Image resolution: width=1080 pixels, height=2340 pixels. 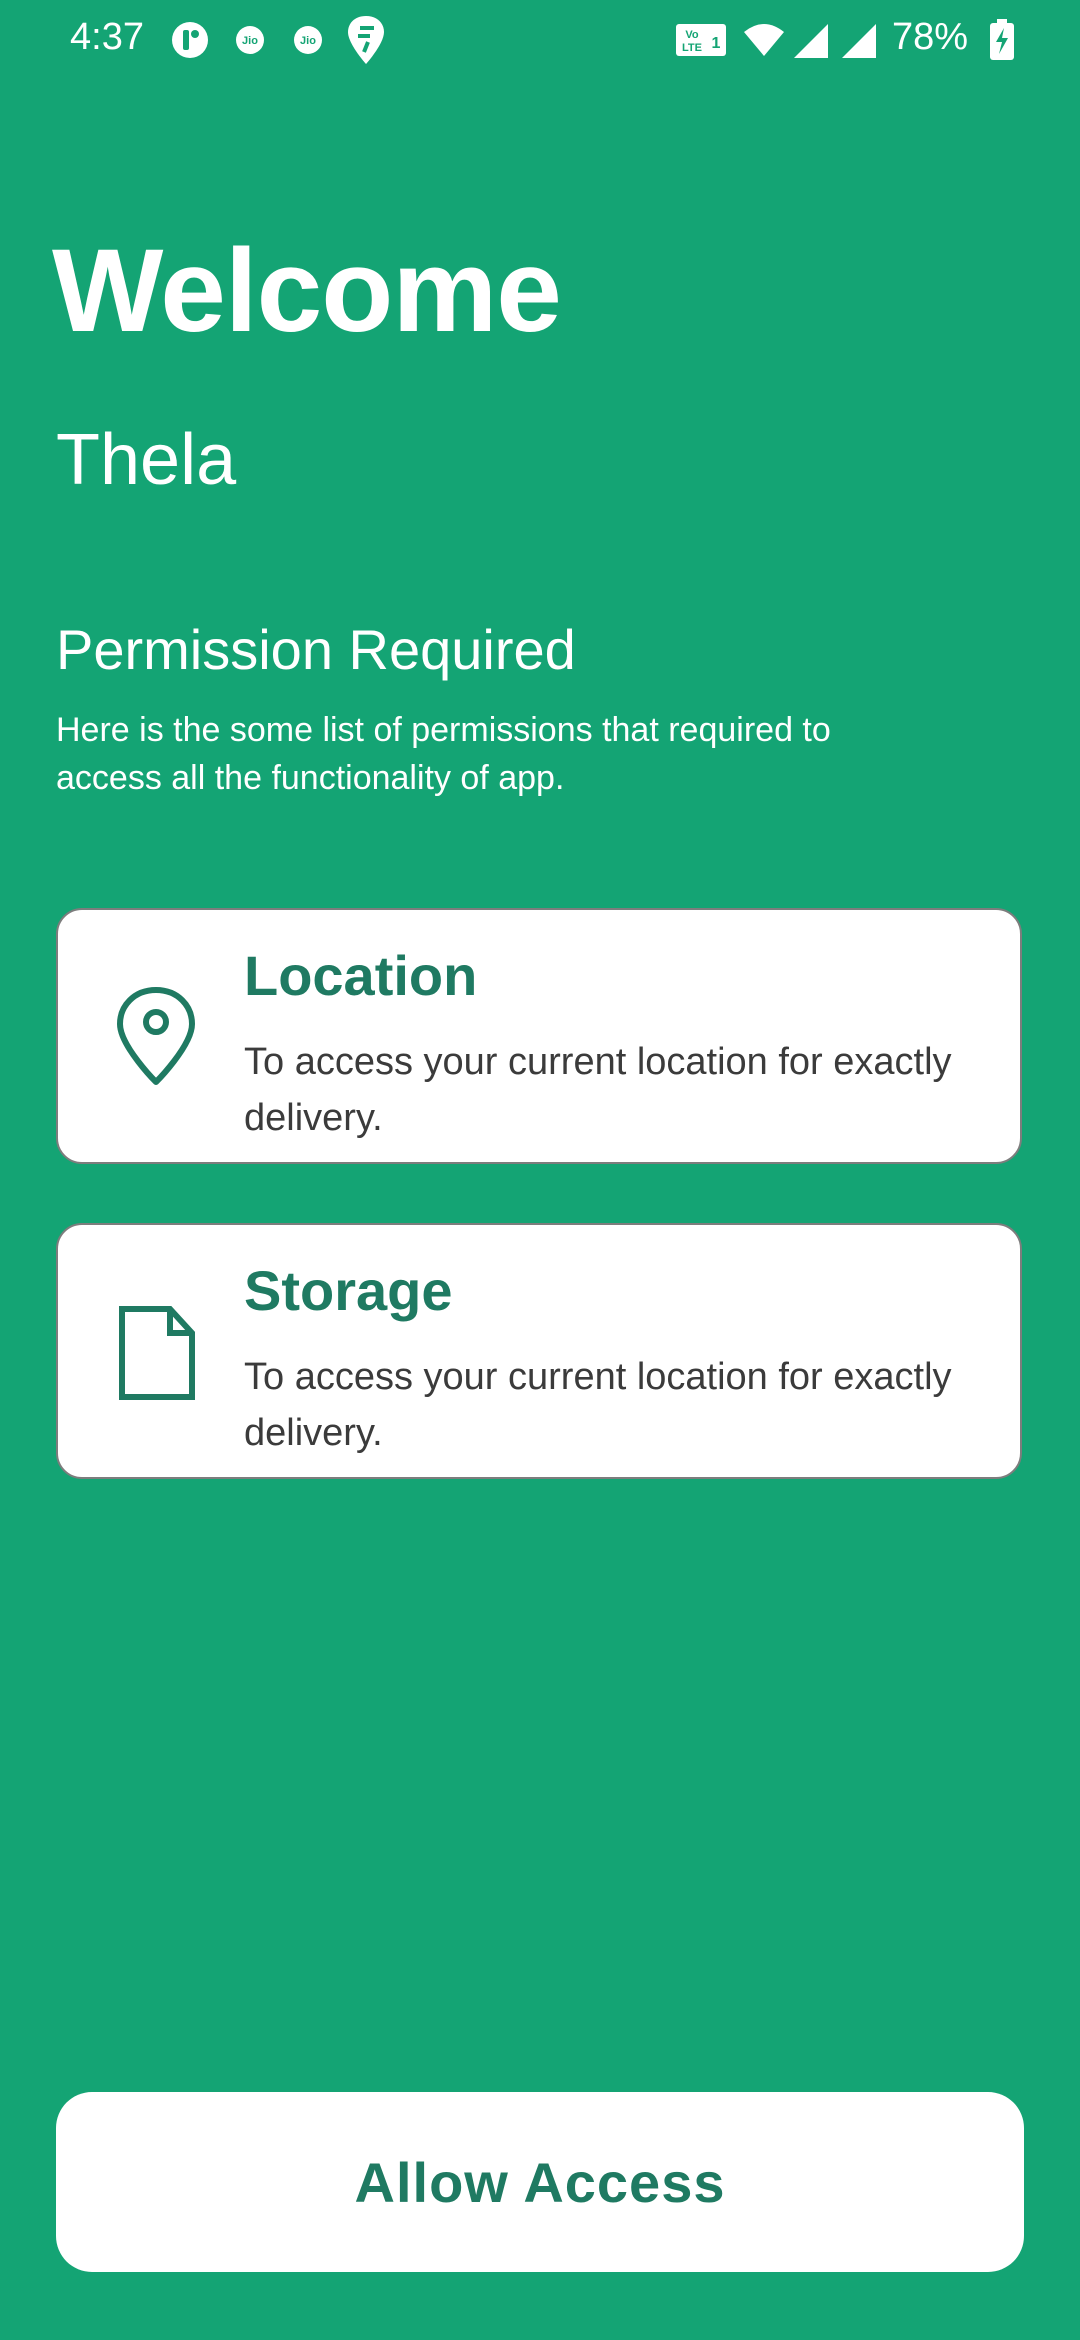 I want to click on wifi-icon, so click(x=764, y=40).